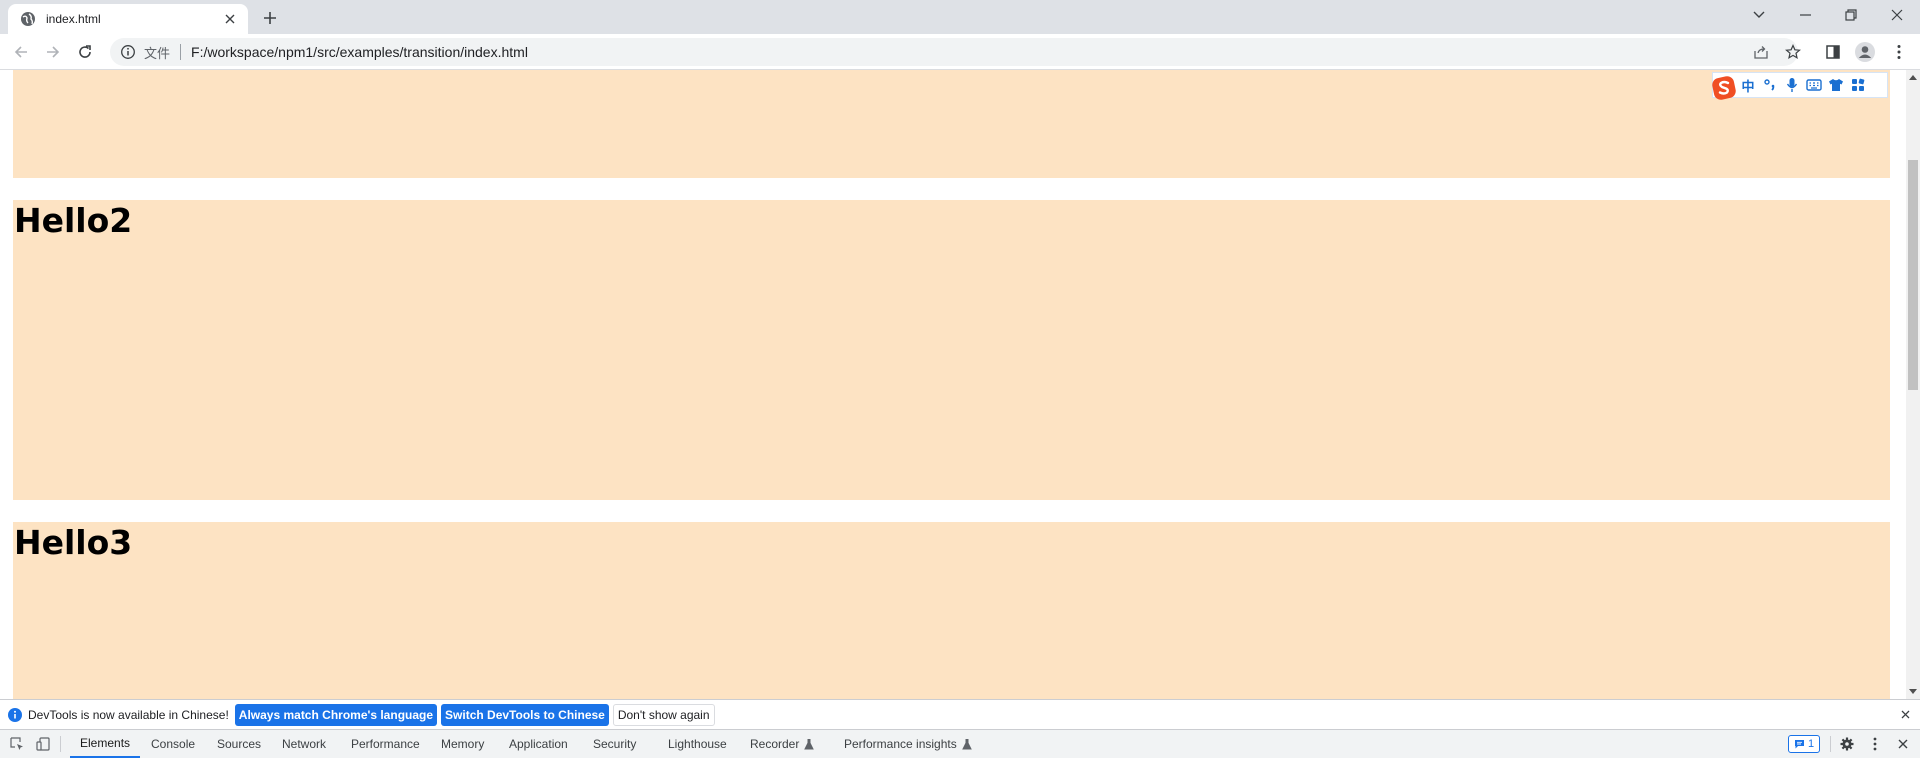  Describe the element at coordinates (1814, 85) in the screenshot. I see `keyboard-icon` at that location.